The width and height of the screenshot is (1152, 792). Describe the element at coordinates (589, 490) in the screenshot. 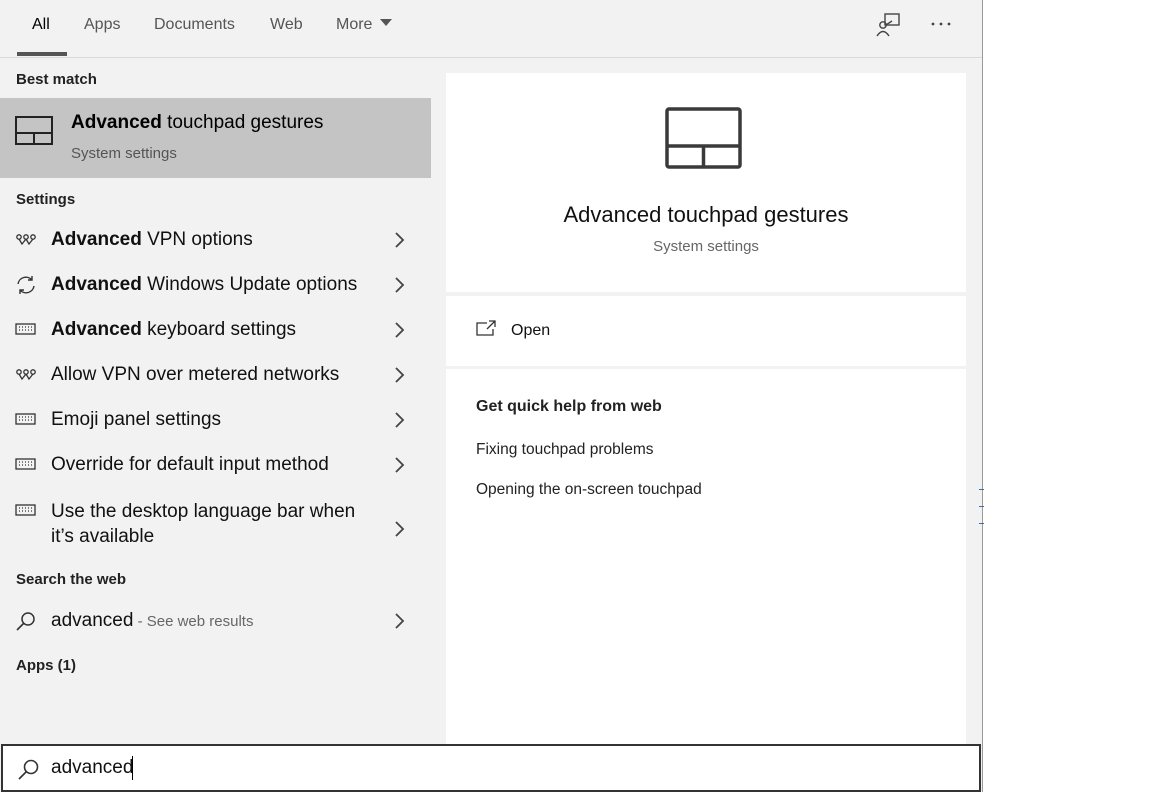

I see `help-link-onscreen-touchpad: Opening the on-screen touchpad` at that location.